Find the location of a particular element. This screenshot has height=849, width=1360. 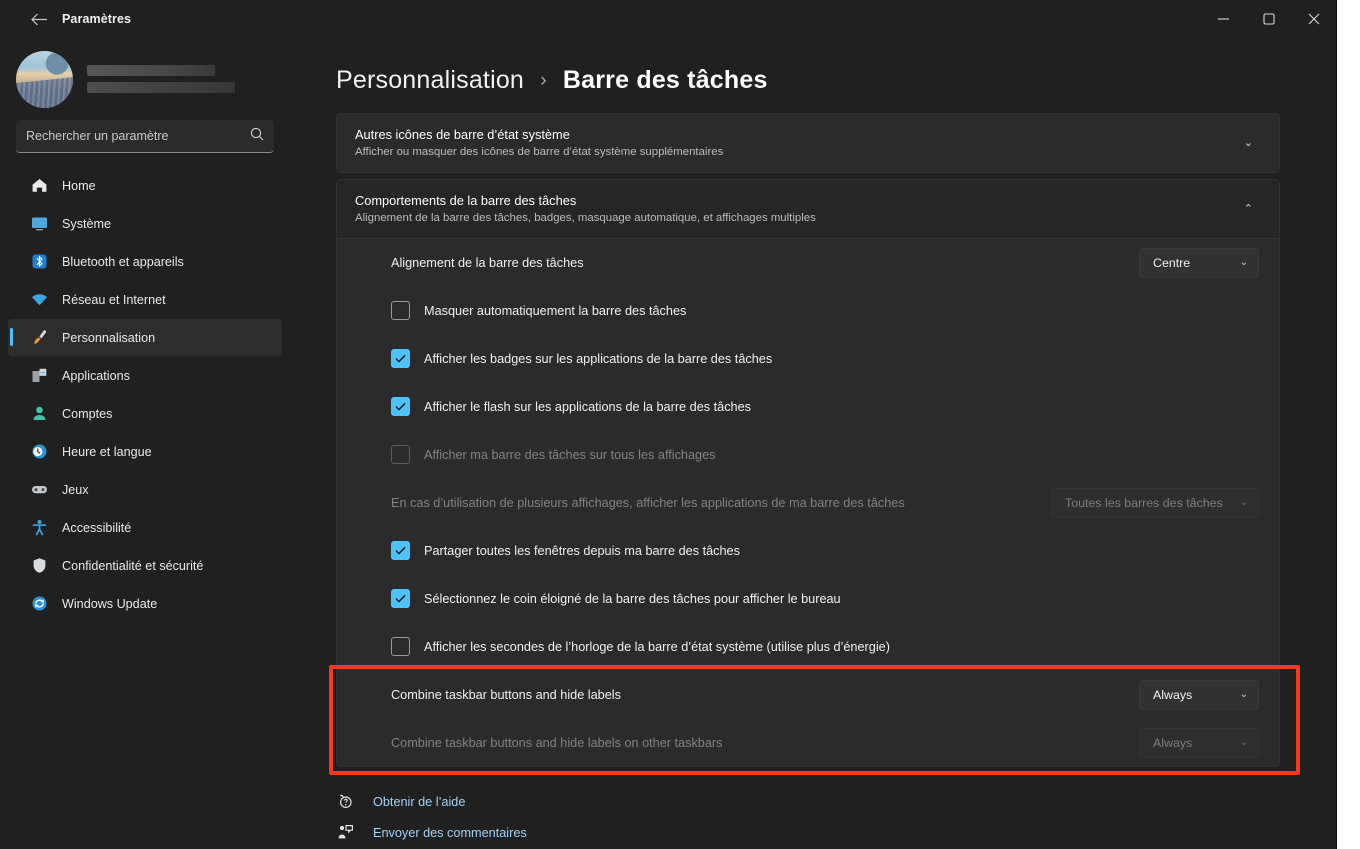

window-controls is located at coordinates (1268, 19).